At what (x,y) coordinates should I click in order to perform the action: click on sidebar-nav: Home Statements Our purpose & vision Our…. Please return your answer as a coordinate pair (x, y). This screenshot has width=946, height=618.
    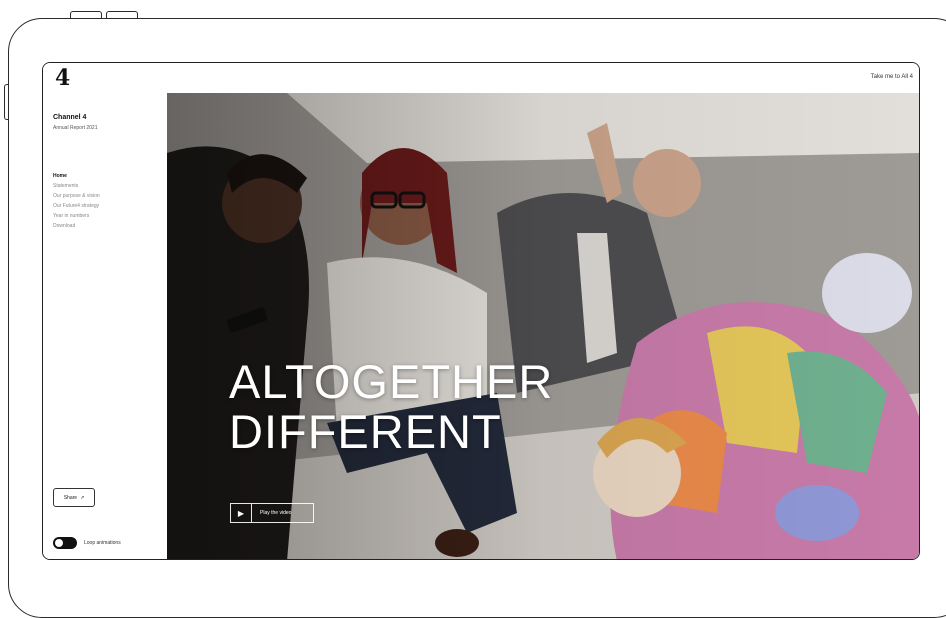
    Looking at the image, I should click on (76, 201).